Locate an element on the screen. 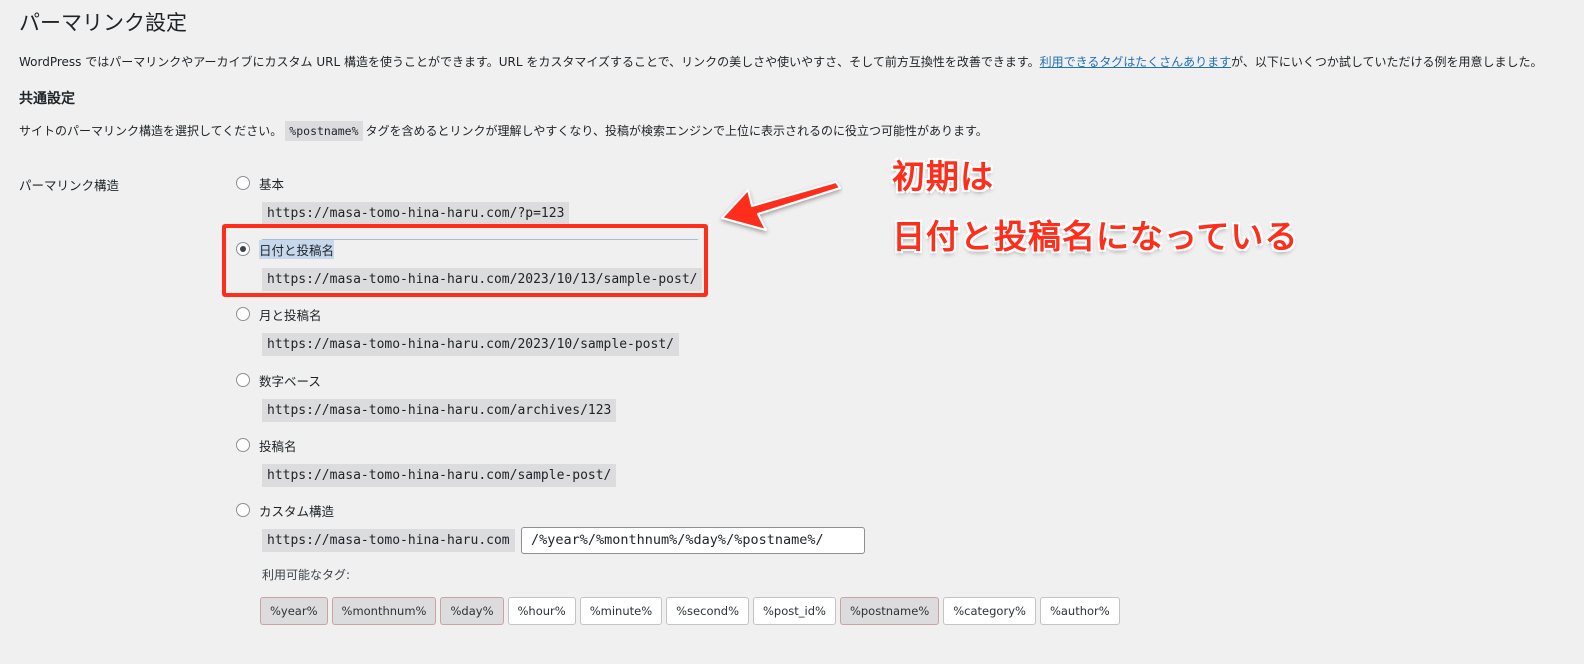 This screenshot has height=664, width=1584. tag-button-hour: %hour% is located at coordinates (541, 611).